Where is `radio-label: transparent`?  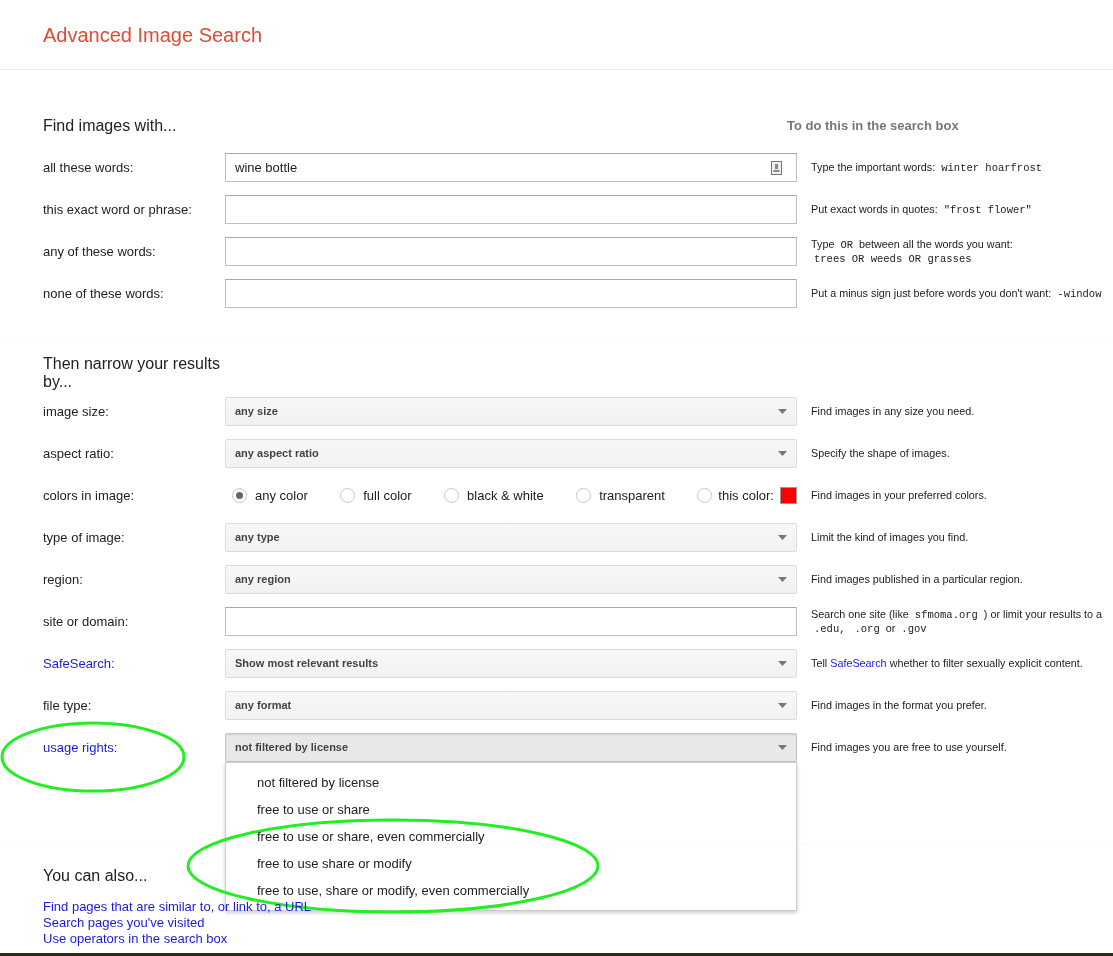
radio-label: transparent is located at coordinates (632, 495).